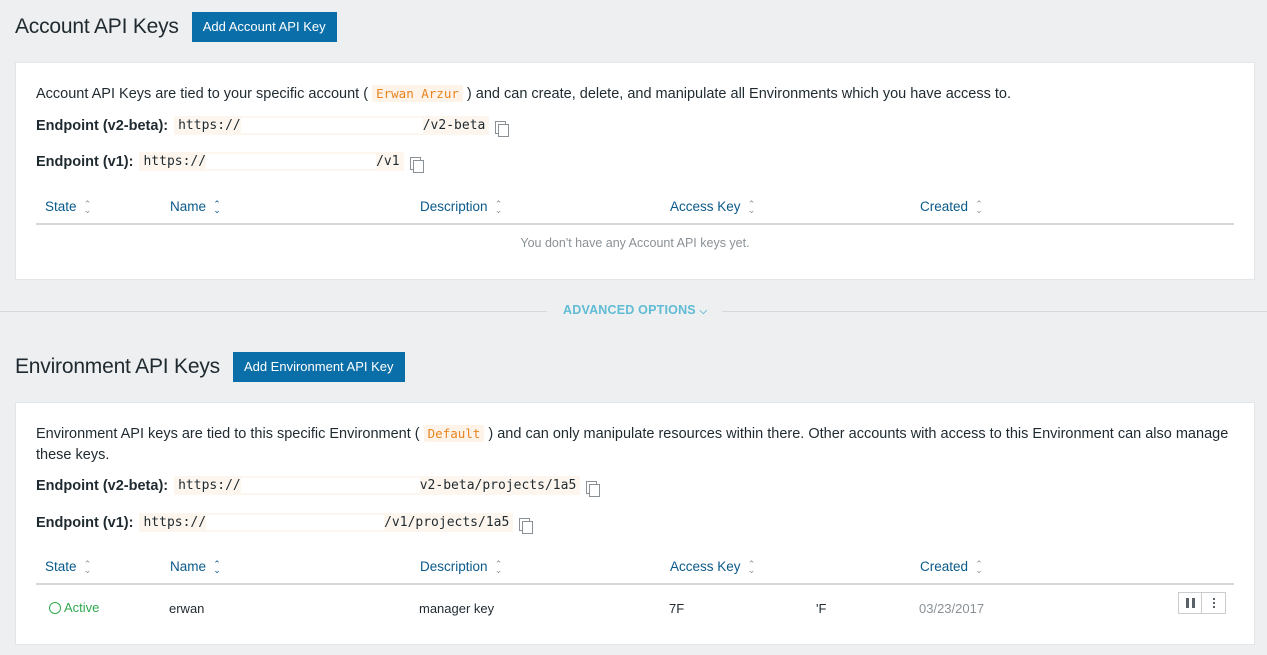  I want to click on account-api-keys-title: Account API Keys, so click(97, 26).